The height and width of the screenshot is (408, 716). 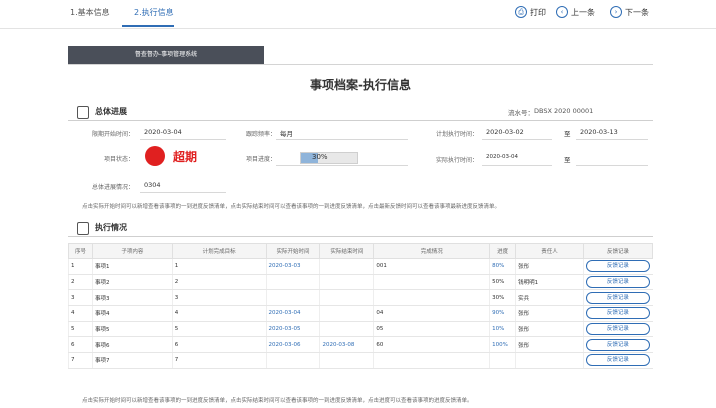 I want to click on row-owner, so click(x=549, y=360).